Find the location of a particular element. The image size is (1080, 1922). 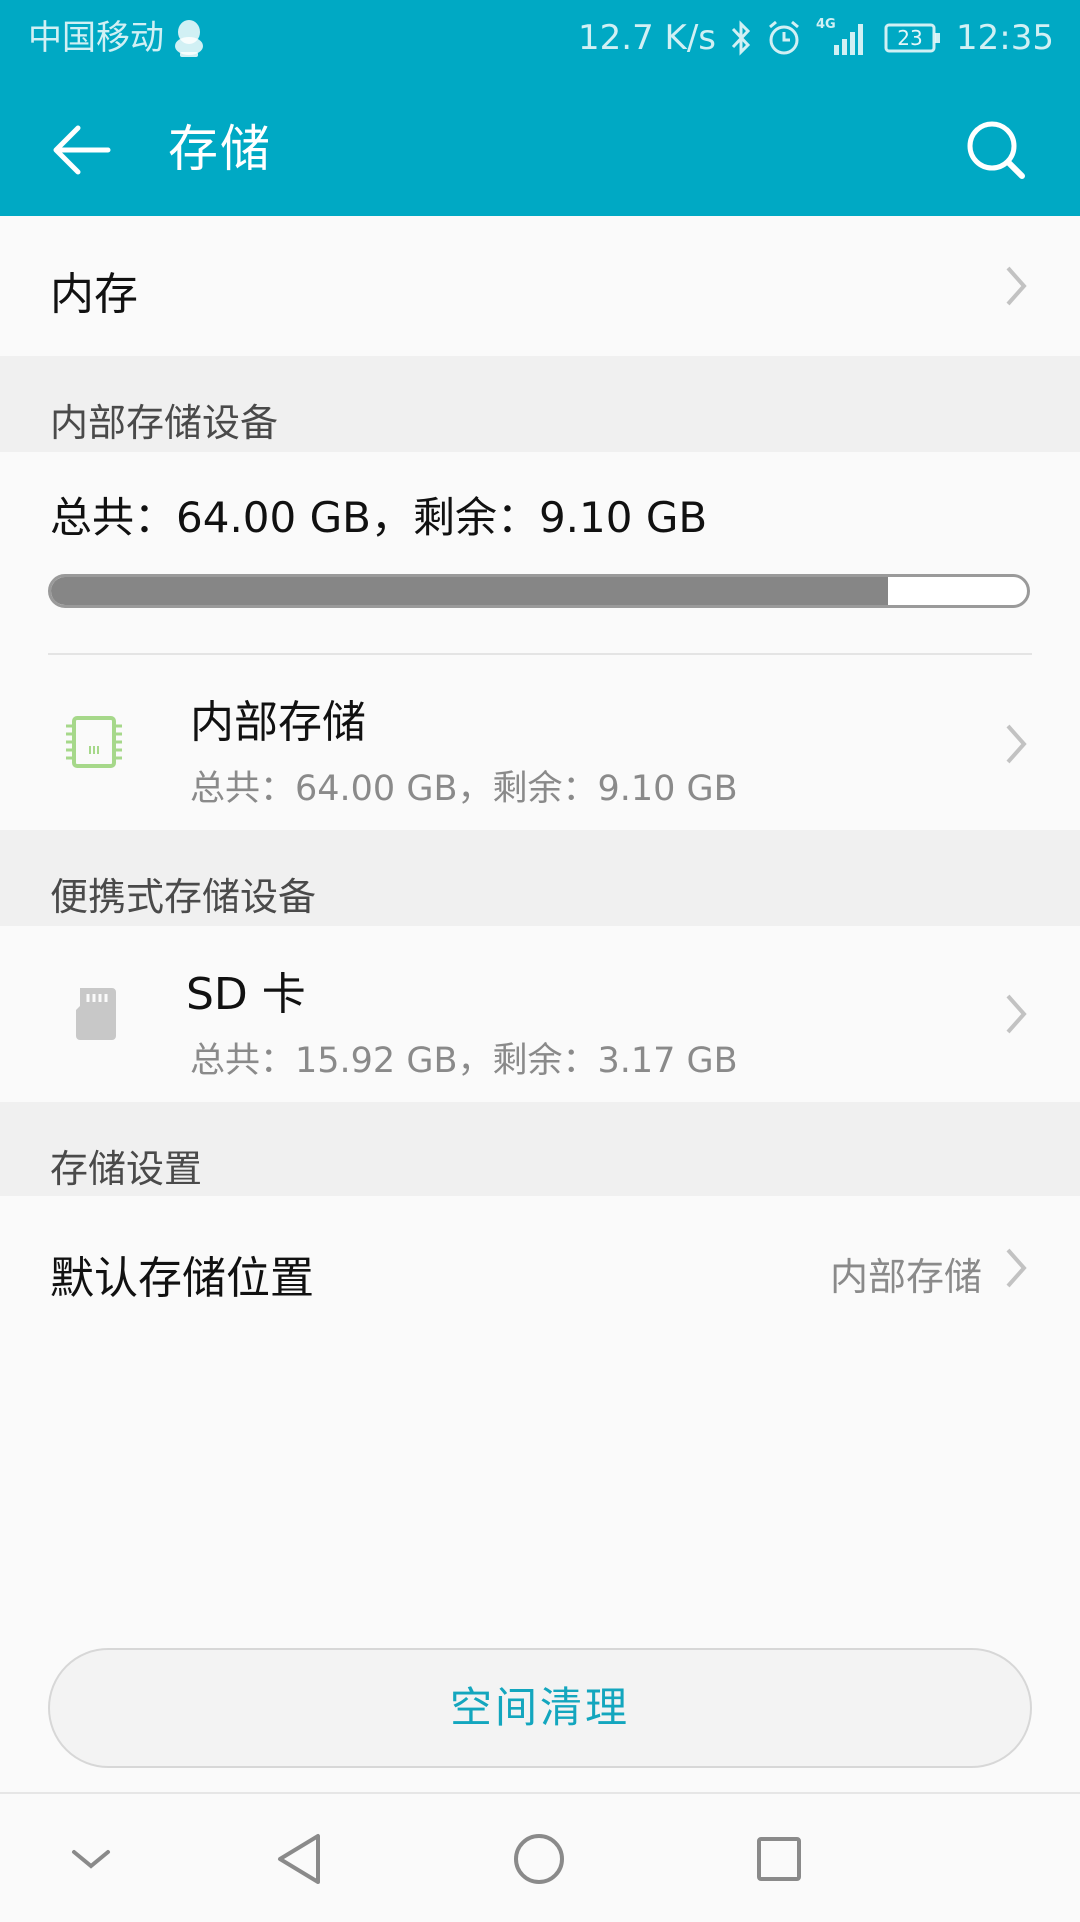

back-triangle-icon is located at coordinates (301, 1859).